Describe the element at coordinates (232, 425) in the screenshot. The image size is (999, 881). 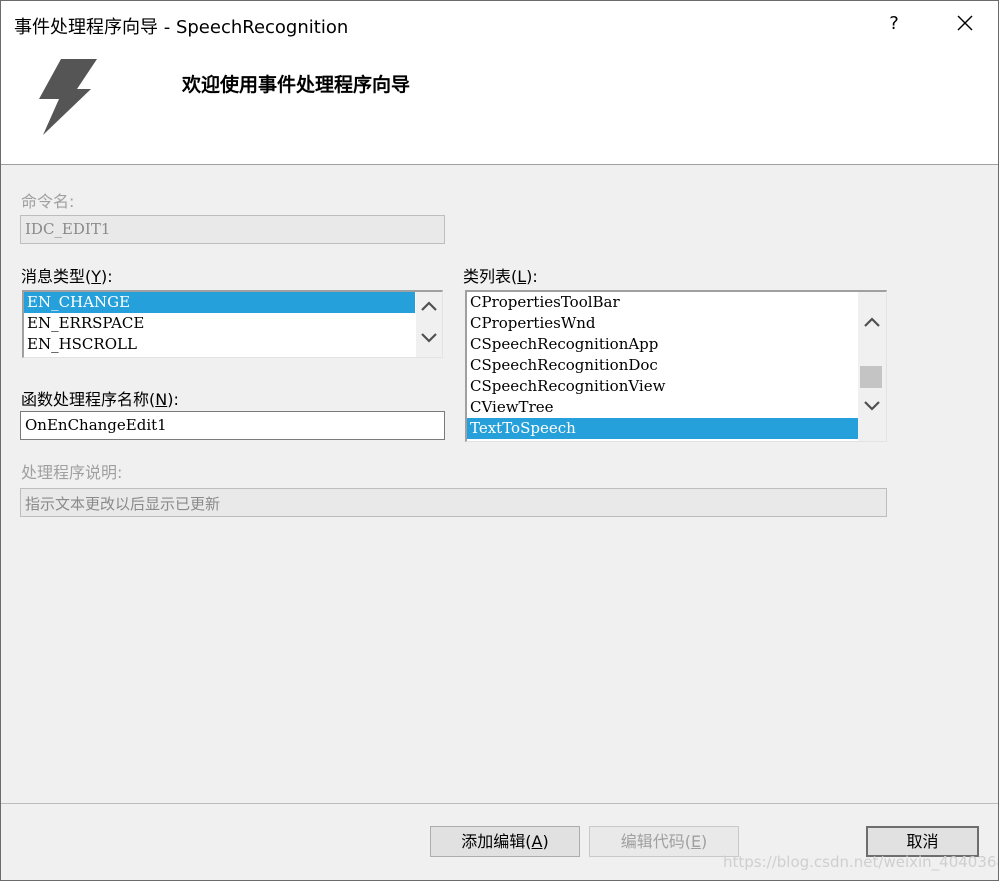
I see `handler-name-input: OnEnChangeEdit1` at that location.